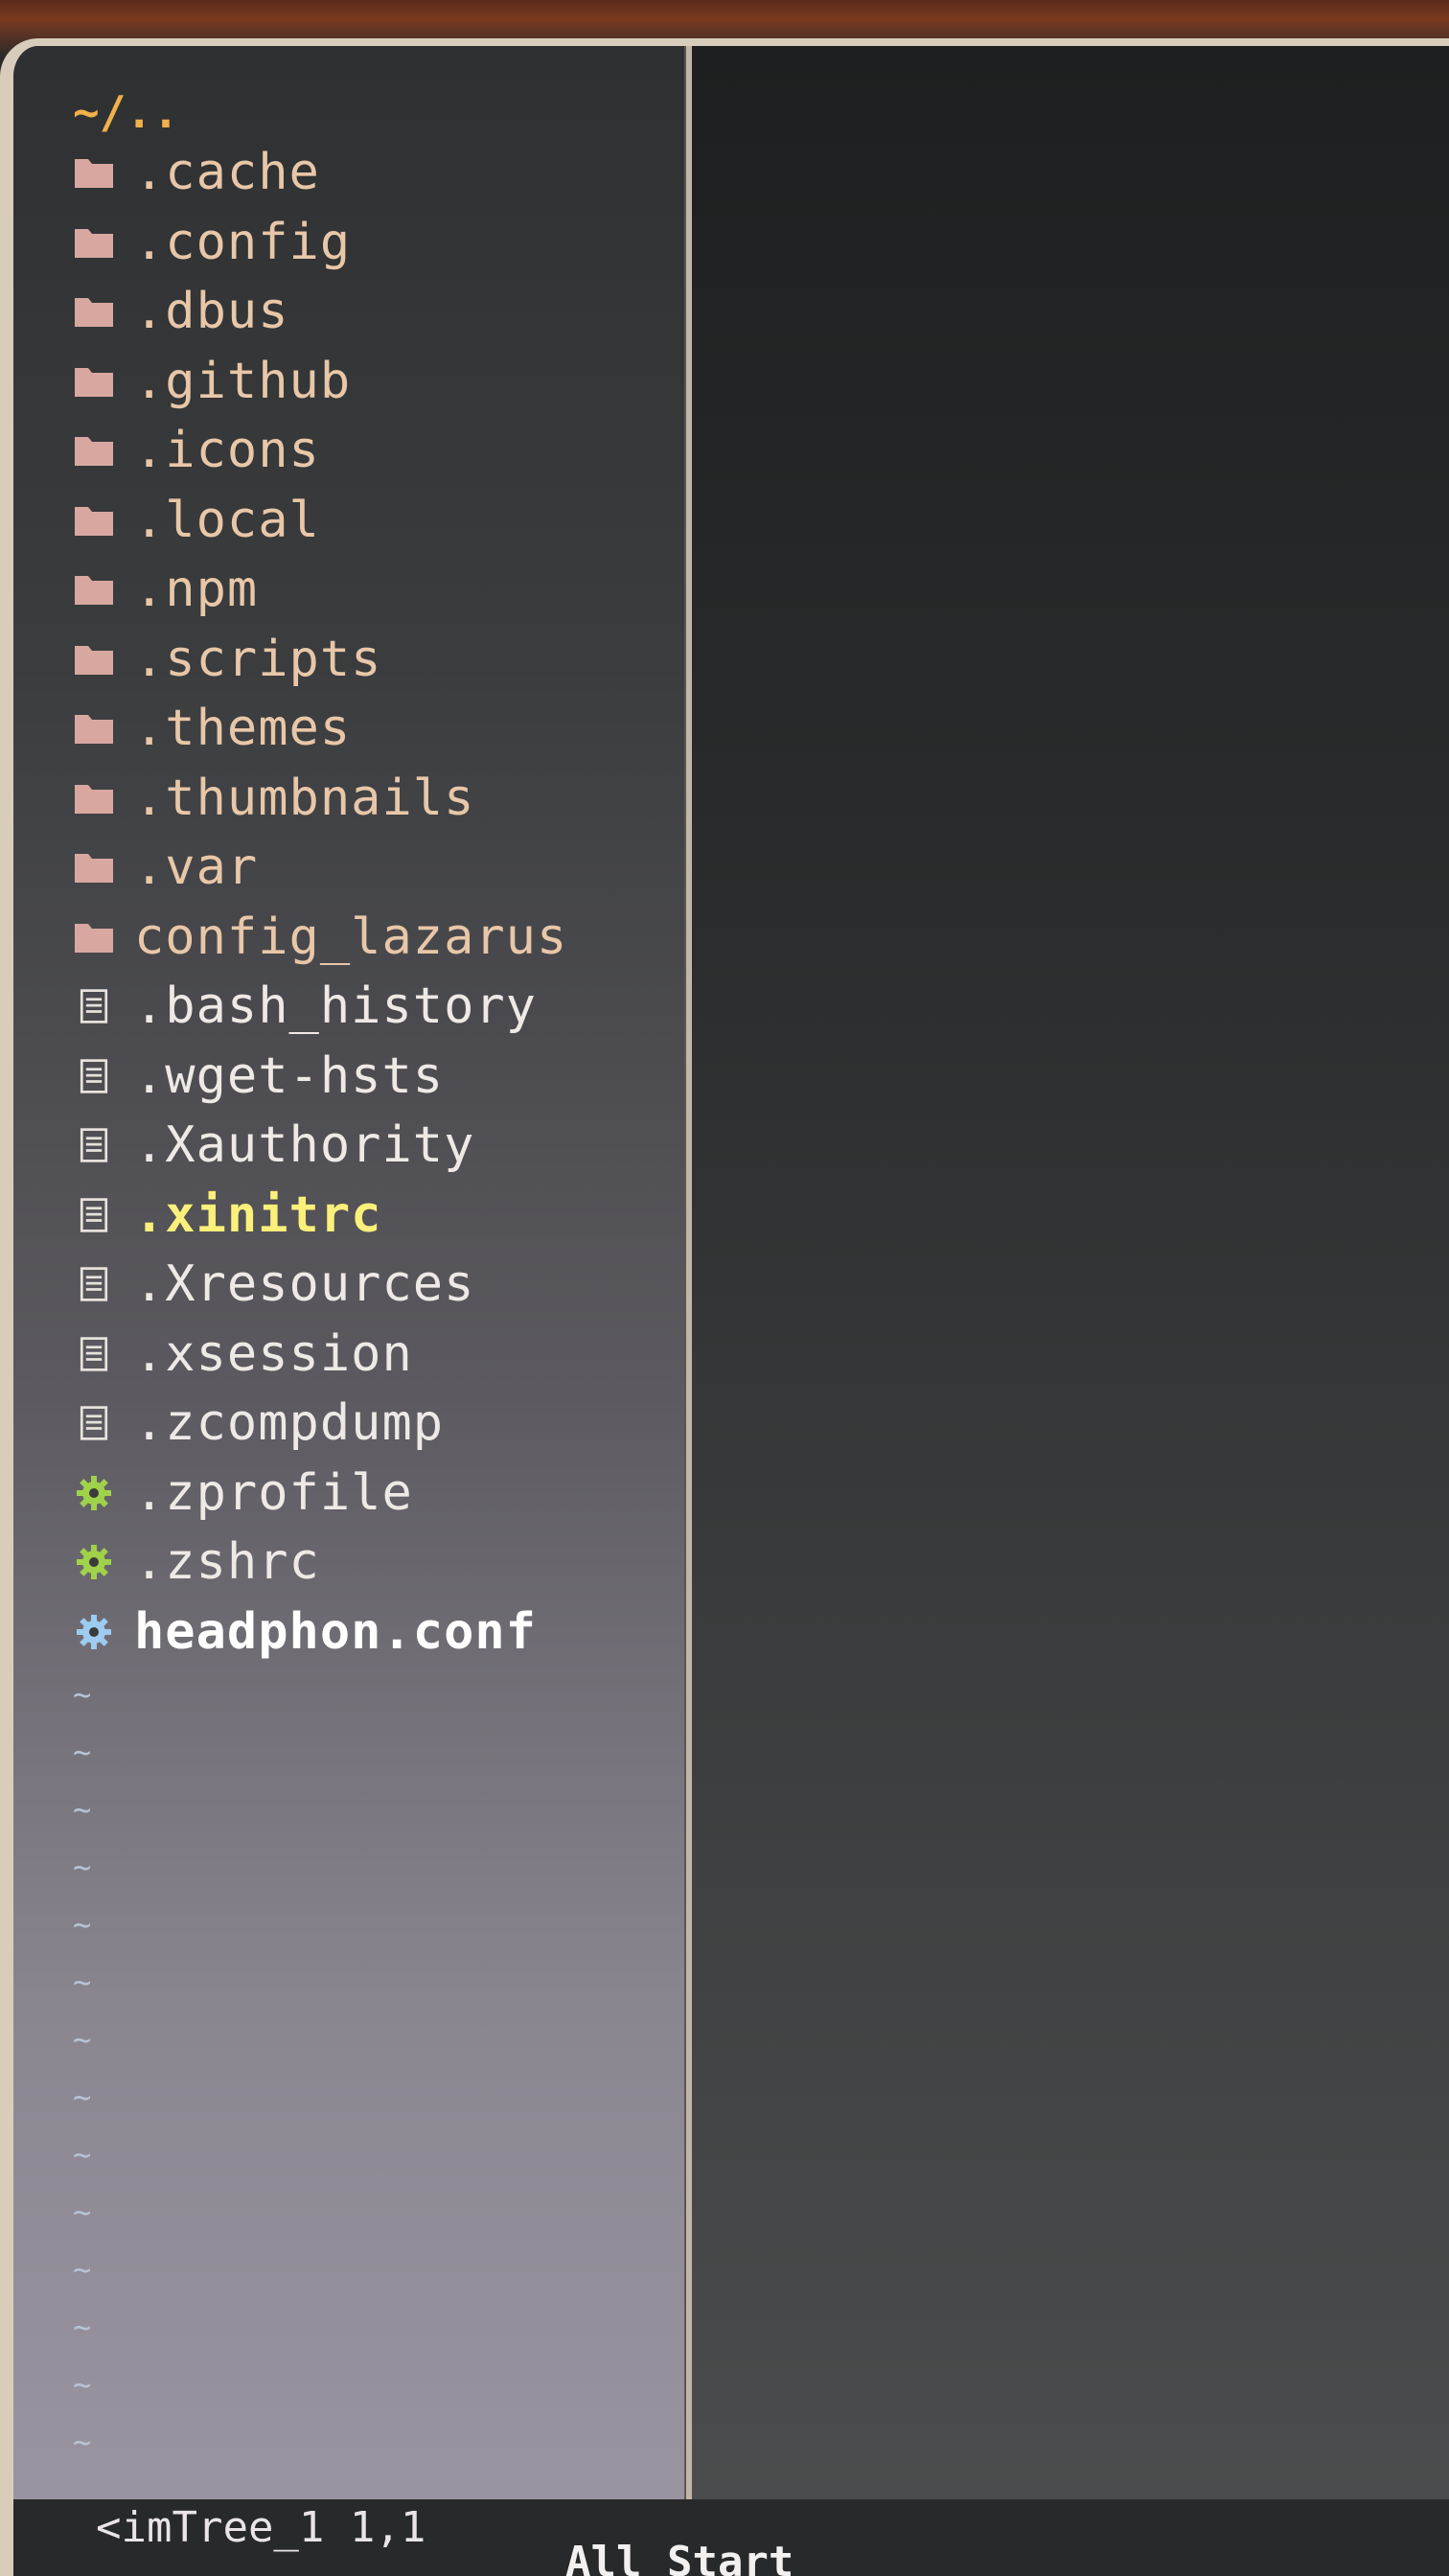 The image size is (1449, 2576). What do you see at coordinates (227, 520) in the screenshot?
I see `tree-item-label: .local` at bounding box center [227, 520].